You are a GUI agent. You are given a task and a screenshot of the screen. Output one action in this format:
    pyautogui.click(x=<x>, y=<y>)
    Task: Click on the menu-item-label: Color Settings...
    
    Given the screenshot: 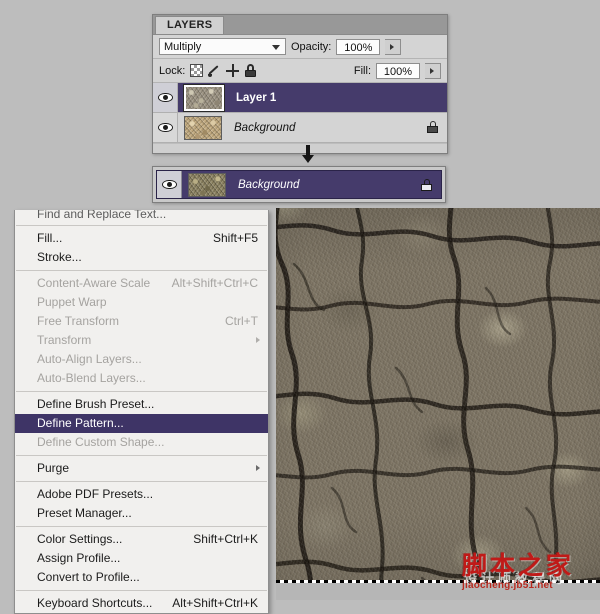 What is the action you would take?
    pyautogui.click(x=80, y=539)
    